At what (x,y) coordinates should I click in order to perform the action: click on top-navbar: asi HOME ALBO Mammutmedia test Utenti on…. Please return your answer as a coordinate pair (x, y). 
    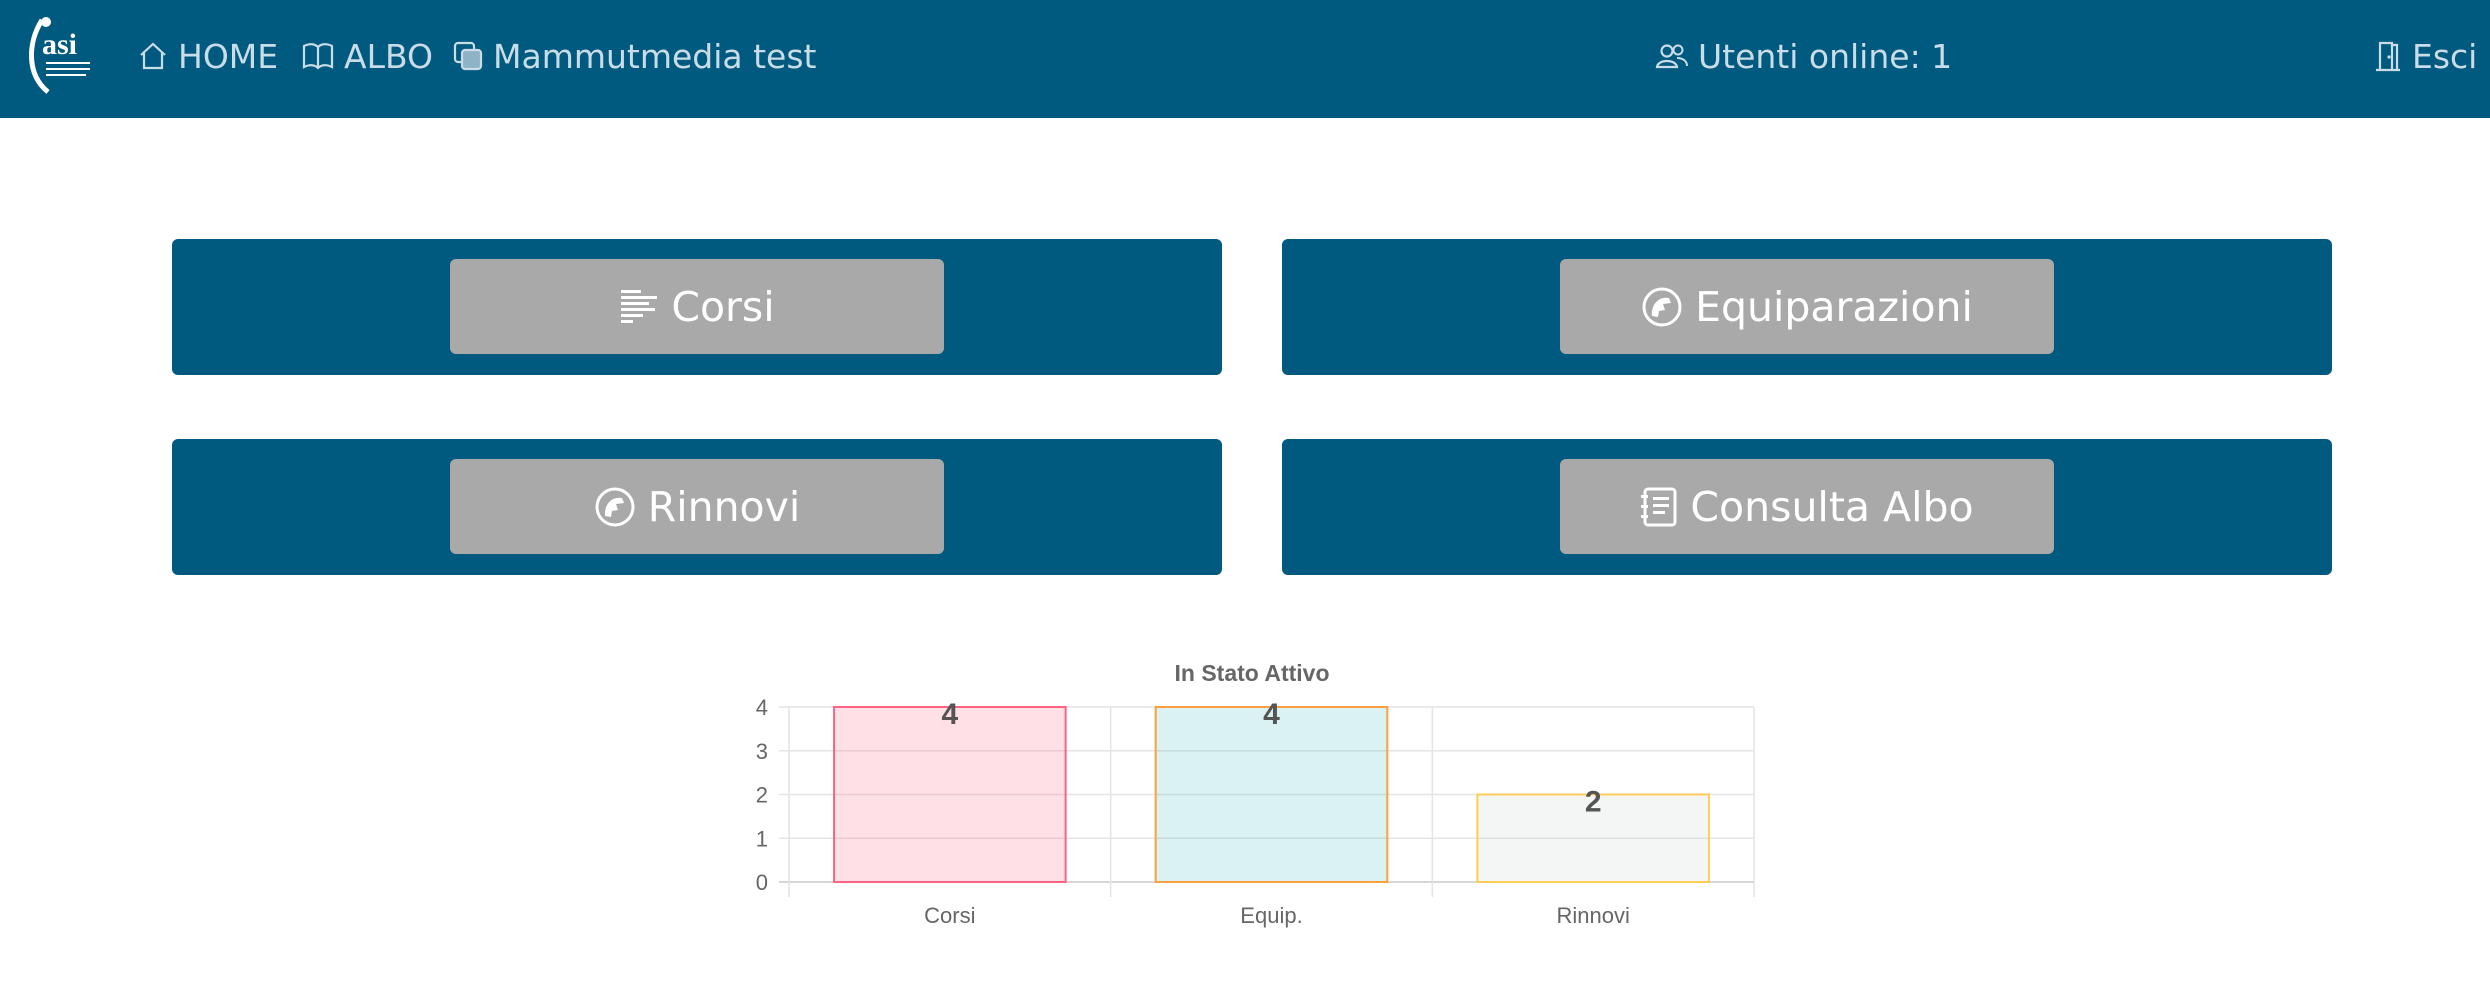
    Looking at the image, I should click on (1245, 59).